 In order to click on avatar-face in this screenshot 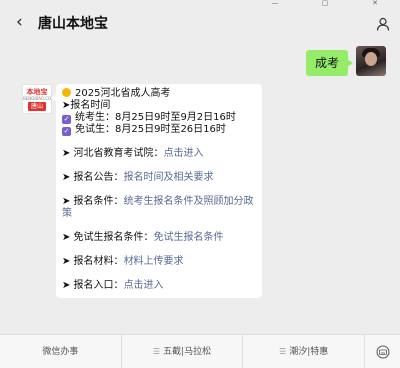, I will do `click(371, 59)`.